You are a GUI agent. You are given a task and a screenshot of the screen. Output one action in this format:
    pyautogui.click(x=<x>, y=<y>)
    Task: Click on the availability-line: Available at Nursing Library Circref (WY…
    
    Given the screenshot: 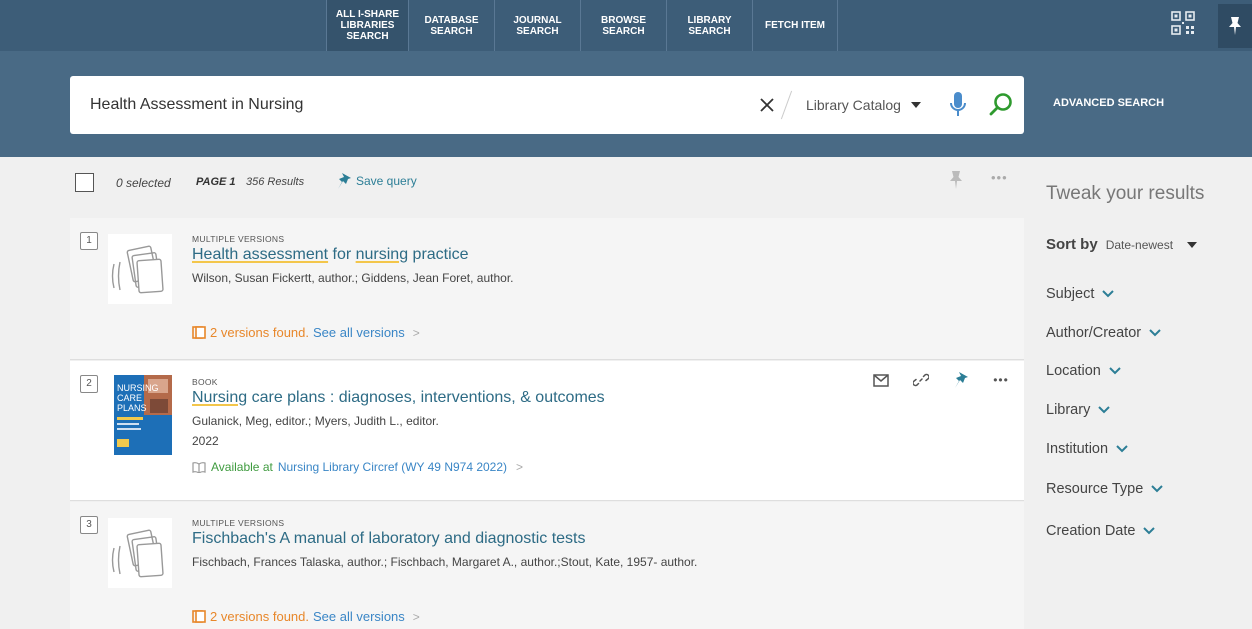 What is the action you would take?
    pyautogui.click(x=357, y=467)
    